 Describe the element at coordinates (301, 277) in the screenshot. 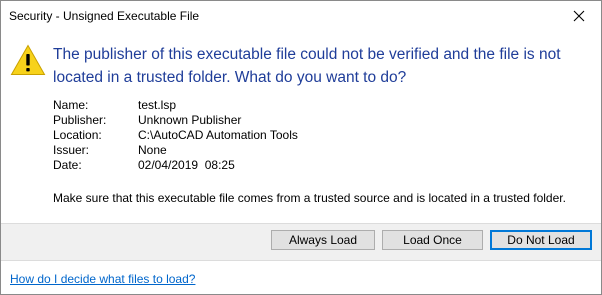

I see `dialog-footer: How do I decide what files to load?` at that location.